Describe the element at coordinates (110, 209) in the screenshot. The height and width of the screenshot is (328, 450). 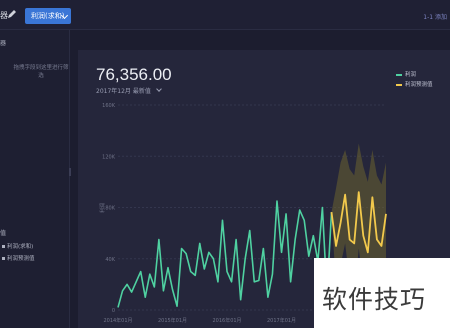
I see `y-tick-label: 80K` at that location.